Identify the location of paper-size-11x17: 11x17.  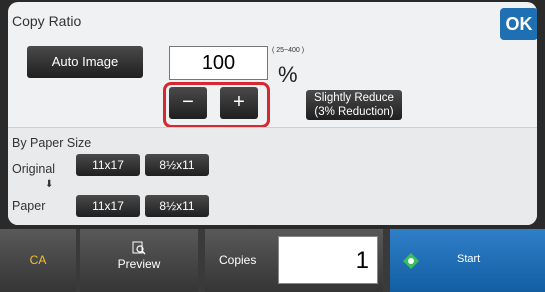
(108, 206).